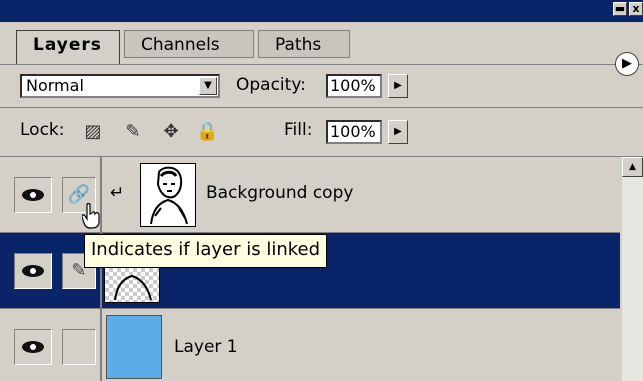 This screenshot has height=381, width=643. Describe the element at coordinates (171, 132) in the screenshot. I see `move-lock-icon: ✥` at that location.